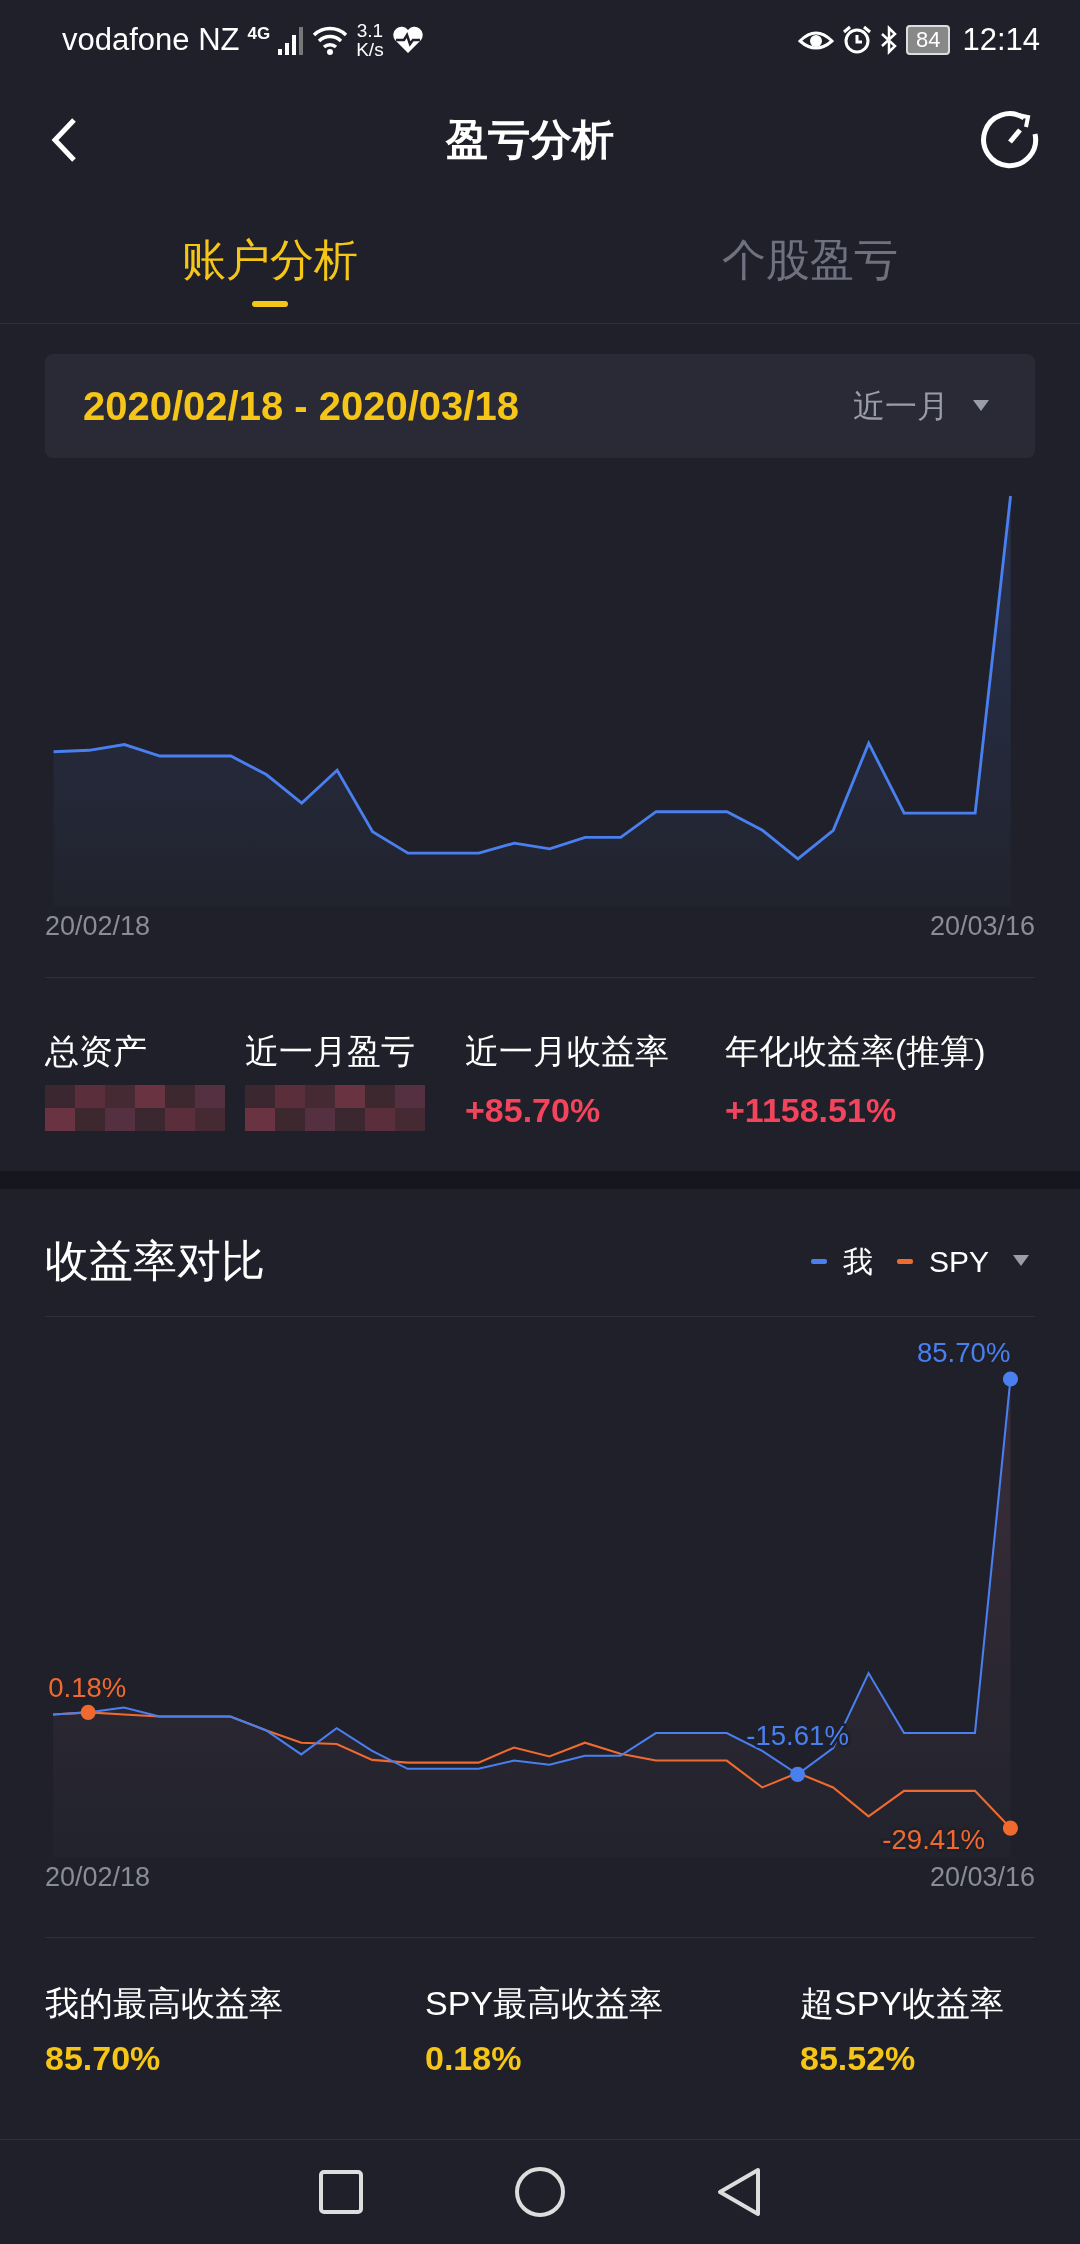 The image size is (1080, 2244). What do you see at coordinates (857, 1261) in the screenshot?
I see `legend-label: 我` at bounding box center [857, 1261].